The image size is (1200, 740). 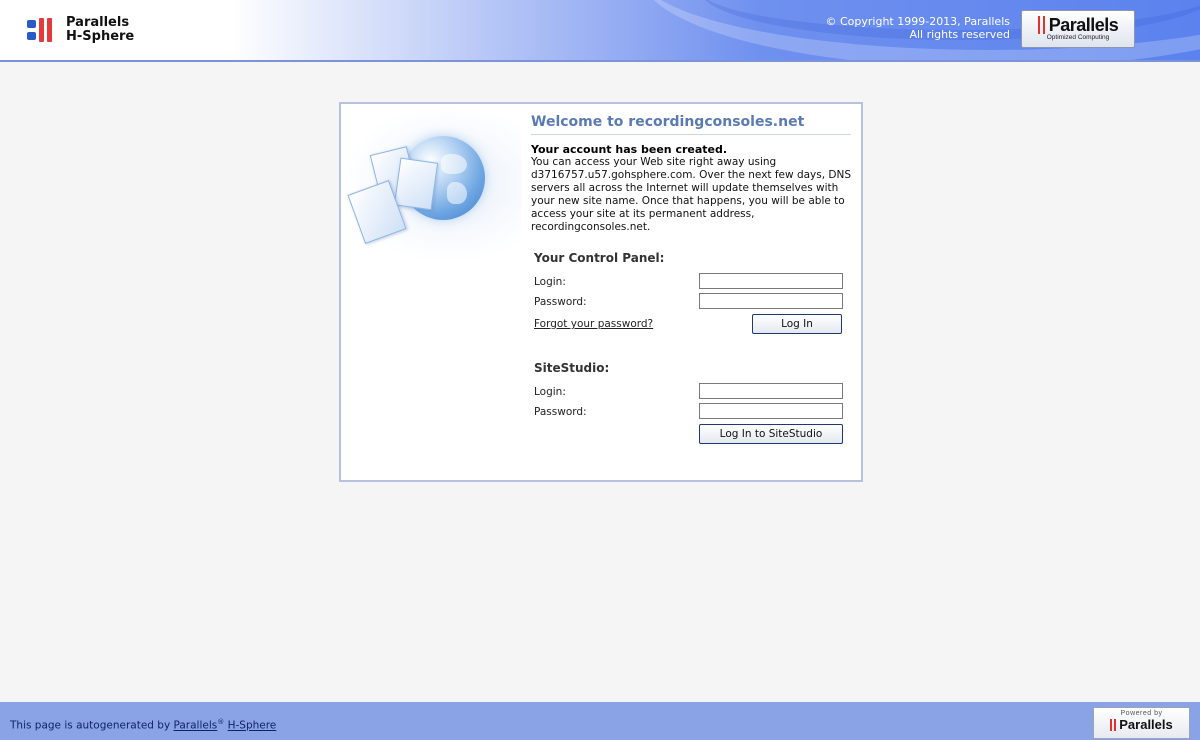 I want to click on control-panel-login-input, so click(x=771, y=281).